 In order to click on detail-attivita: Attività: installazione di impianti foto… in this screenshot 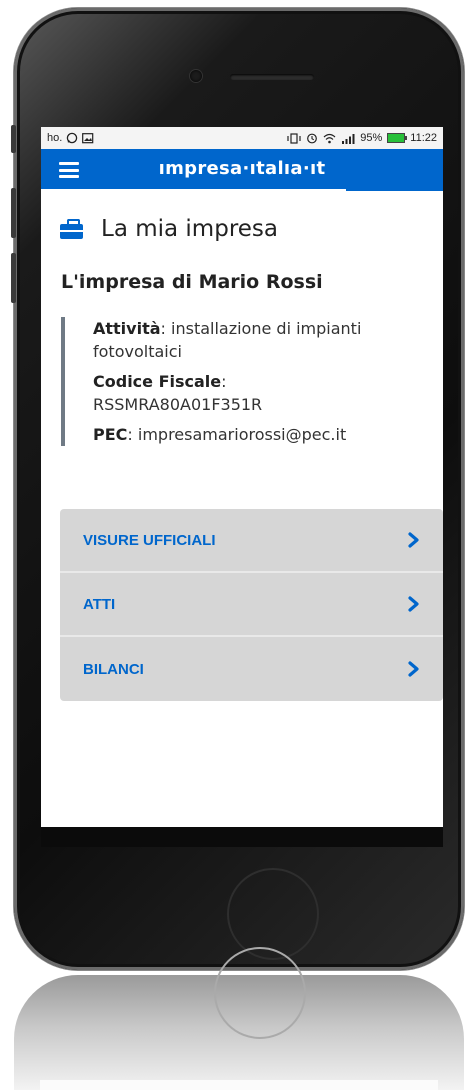, I will do `click(227, 340)`.